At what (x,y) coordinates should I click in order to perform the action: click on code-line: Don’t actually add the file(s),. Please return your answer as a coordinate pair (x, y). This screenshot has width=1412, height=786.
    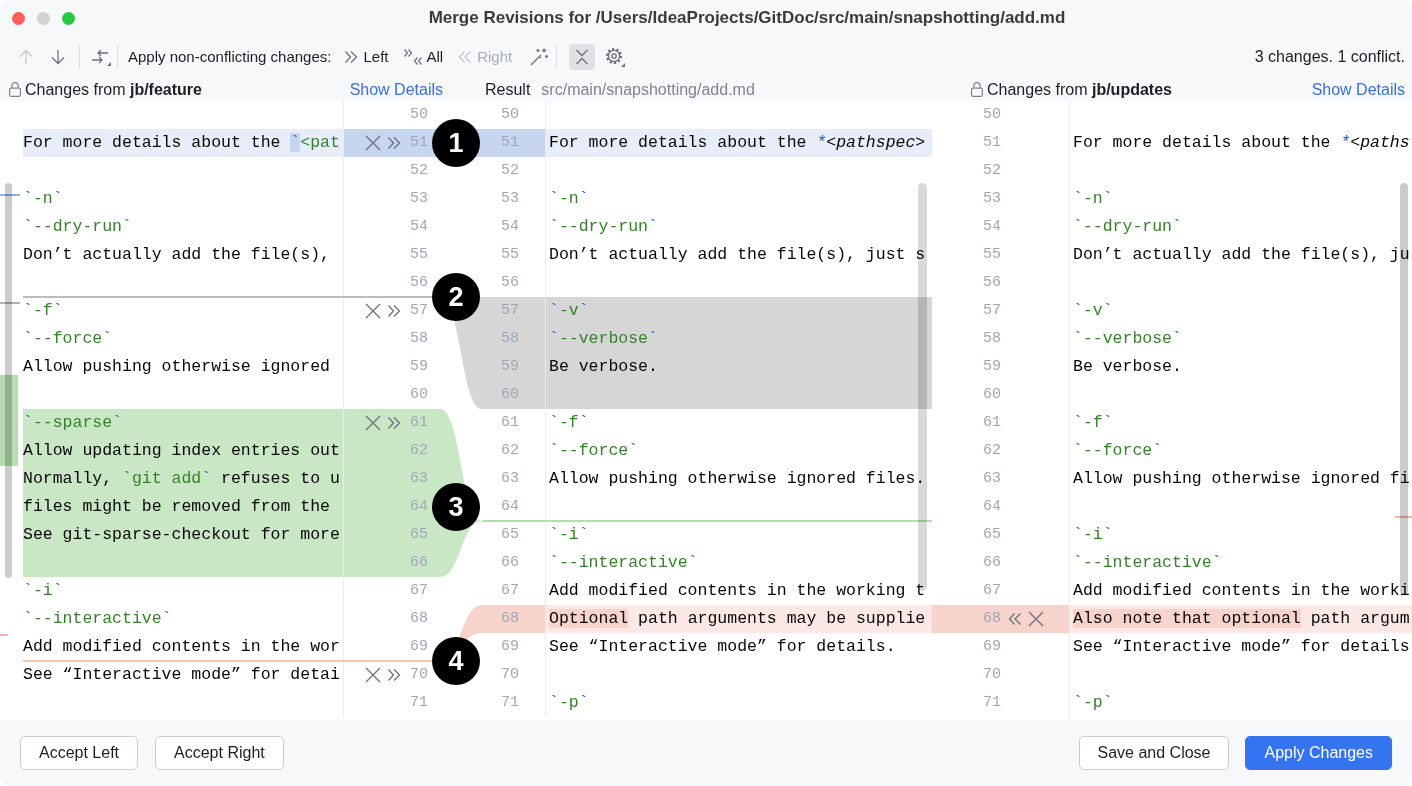
    Looking at the image, I should click on (177, 255).